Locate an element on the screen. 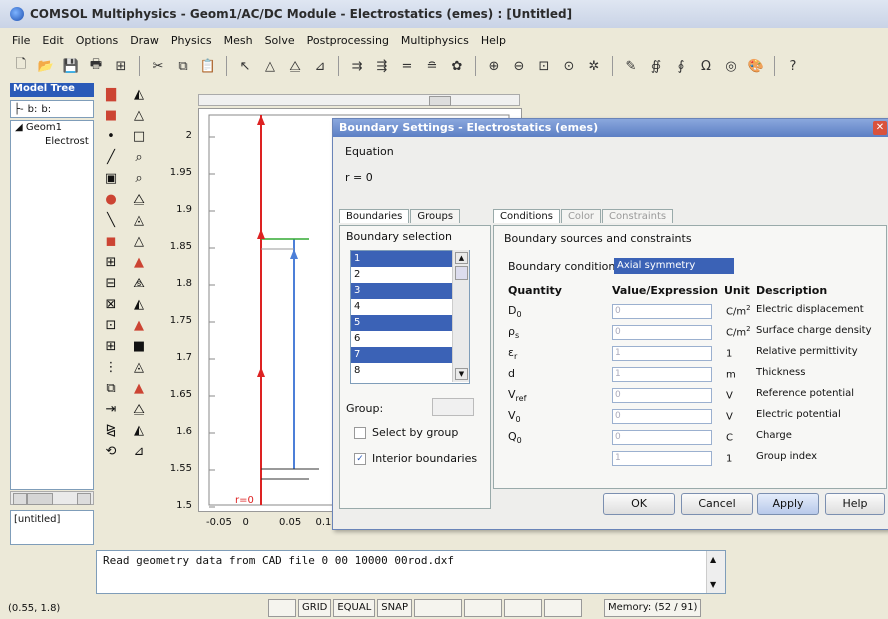  zoom-extents-icon: ⊙ is located at coordinates (569, 66).